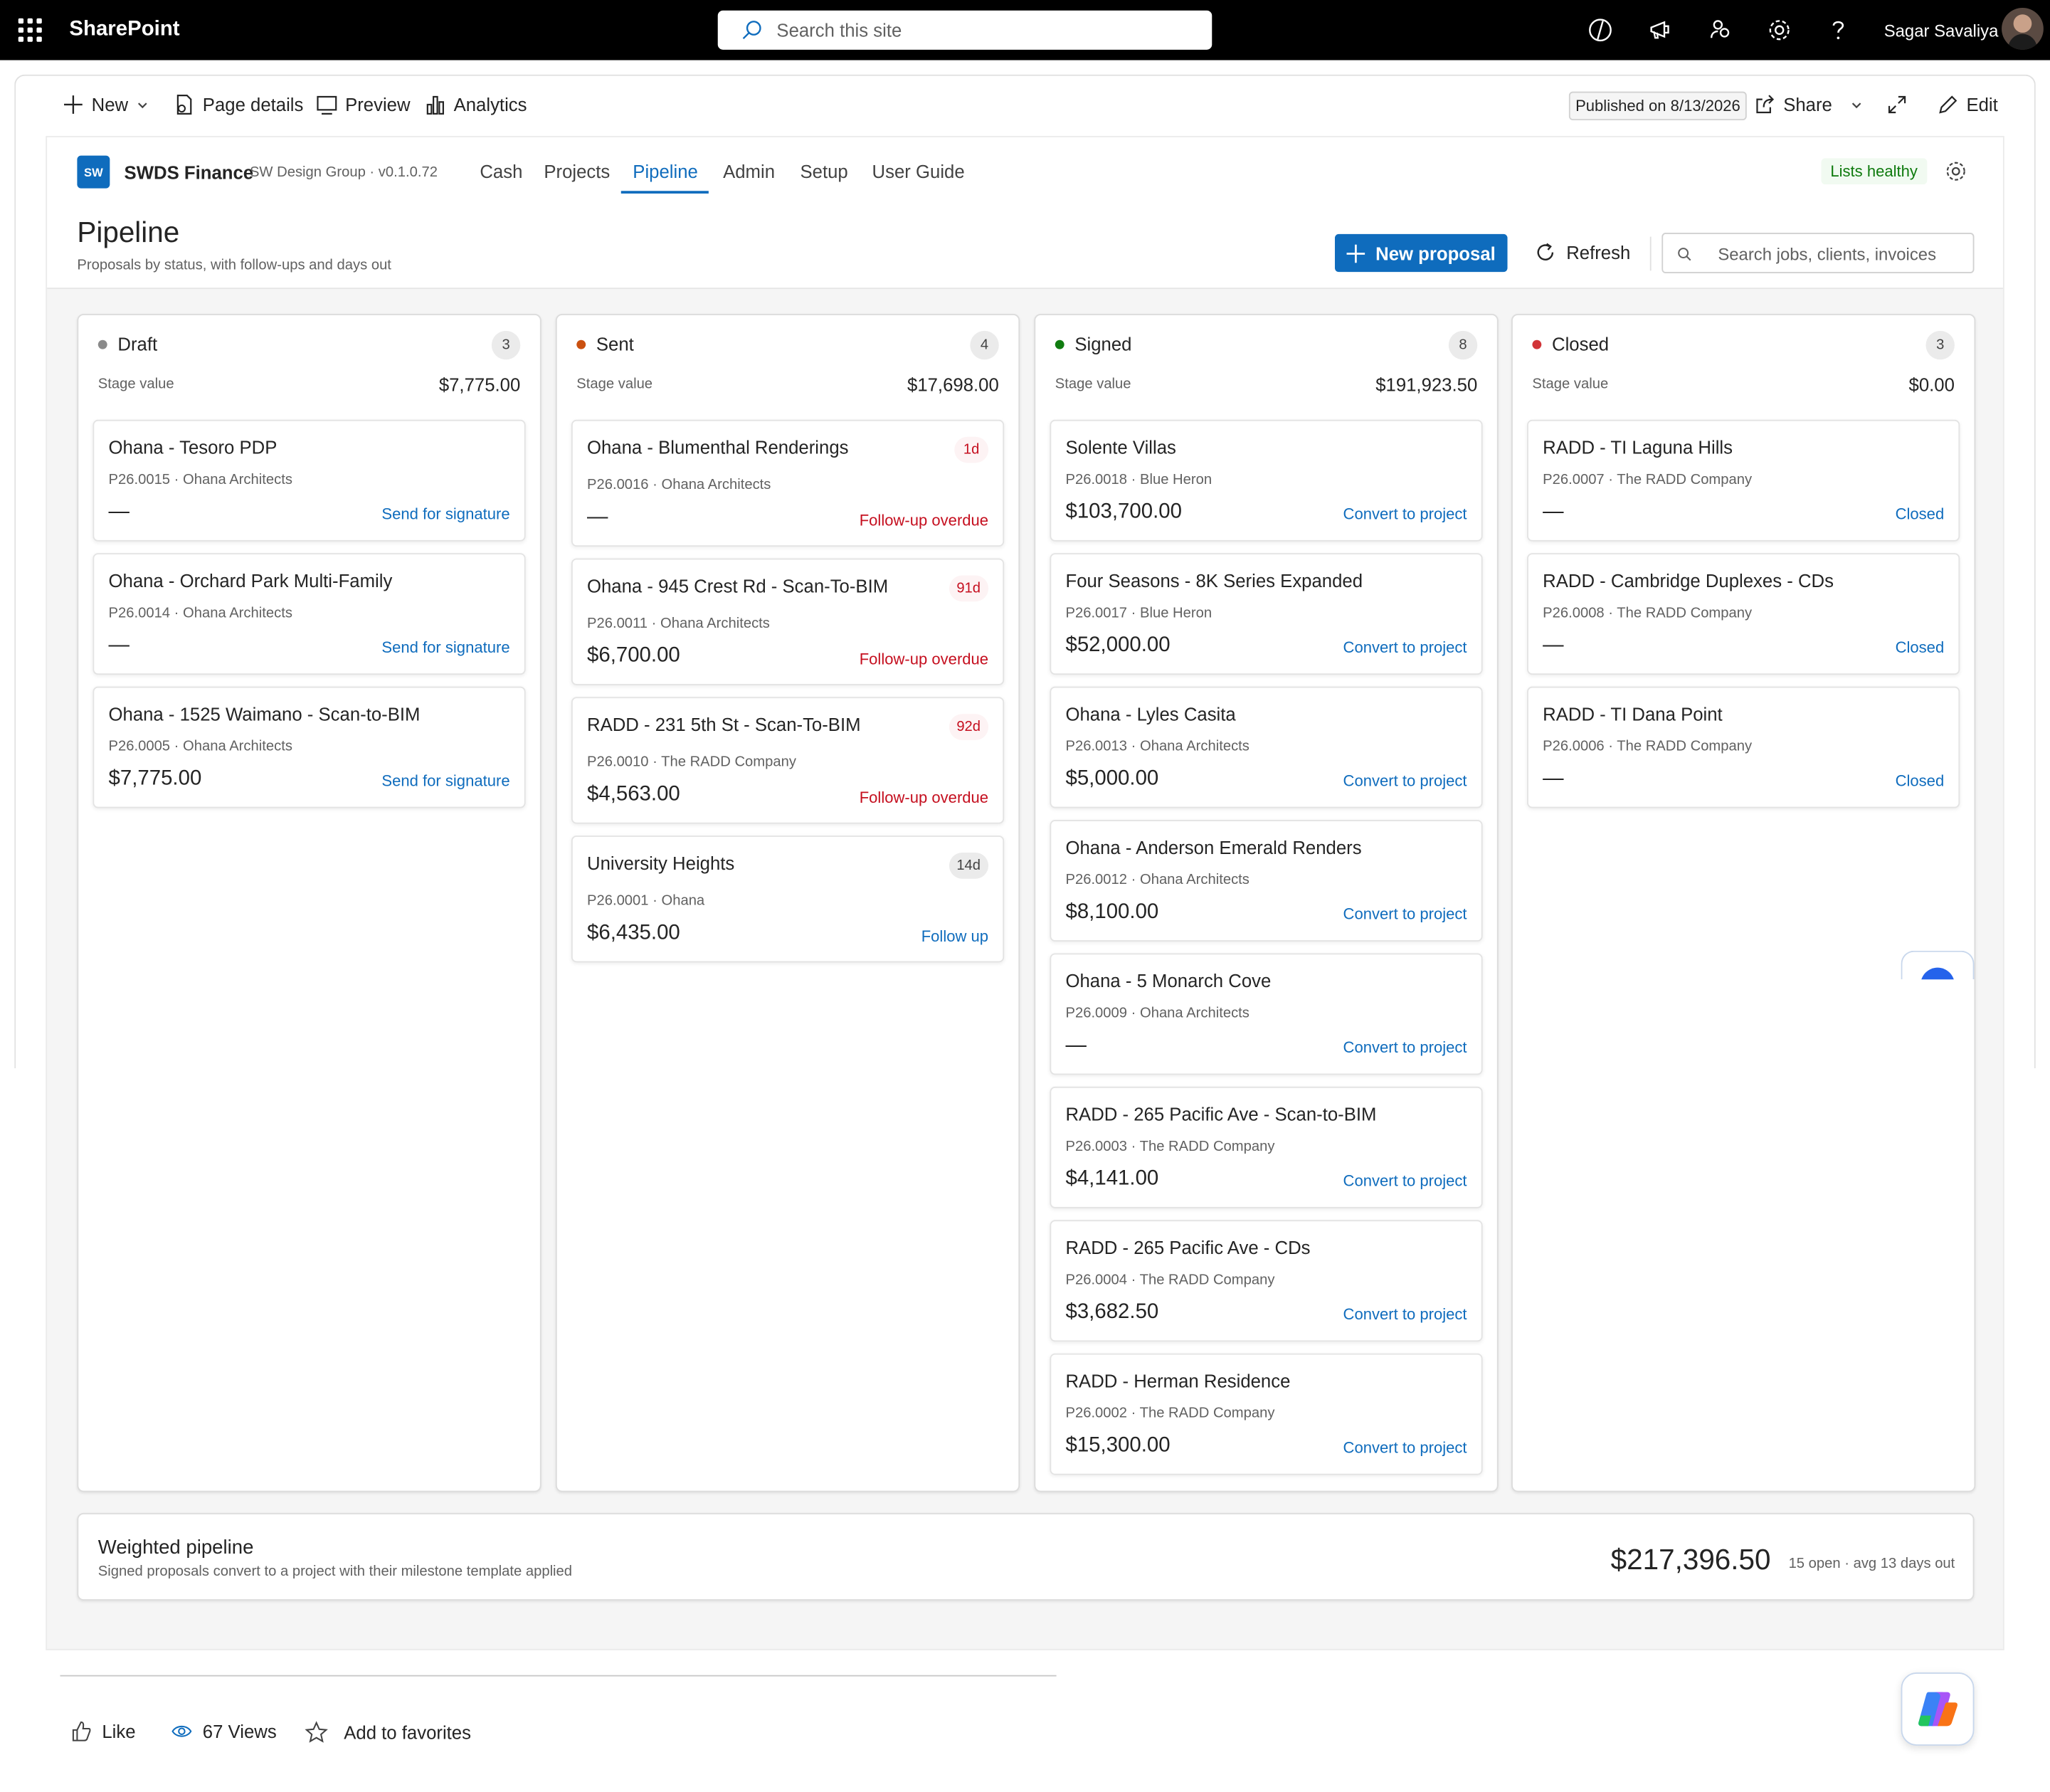 The image size is (2050, 1792). I want to click on weighted-pipeline-title: Weighted pipeline, so click(175, 1547).